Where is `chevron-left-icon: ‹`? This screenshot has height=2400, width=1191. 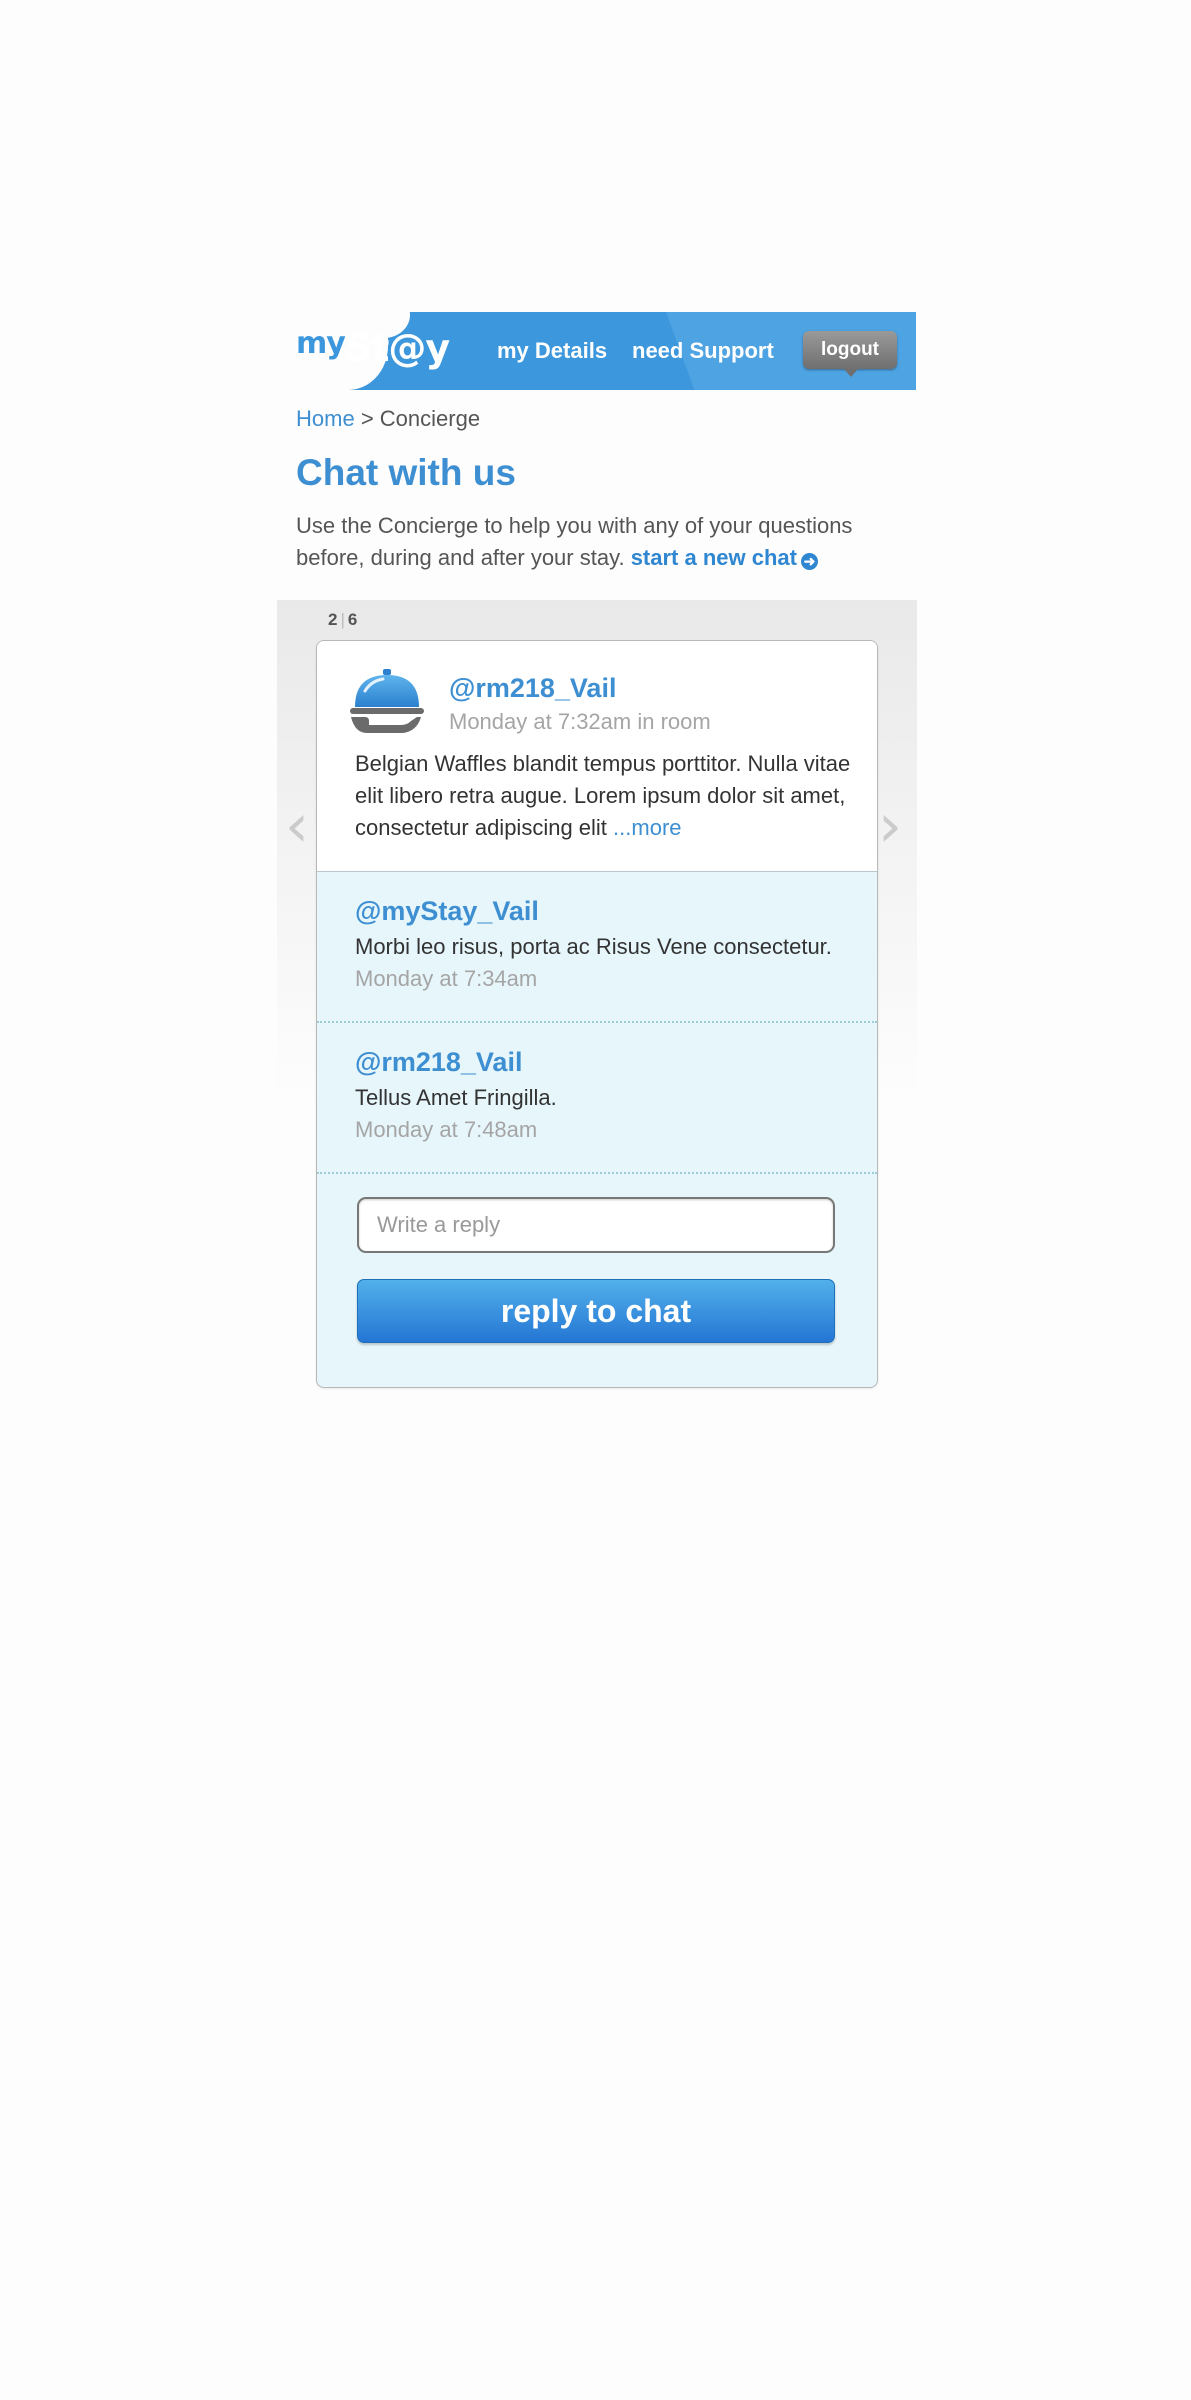 chevron-left-icon: ‹ is located at coordinates (297, 826).